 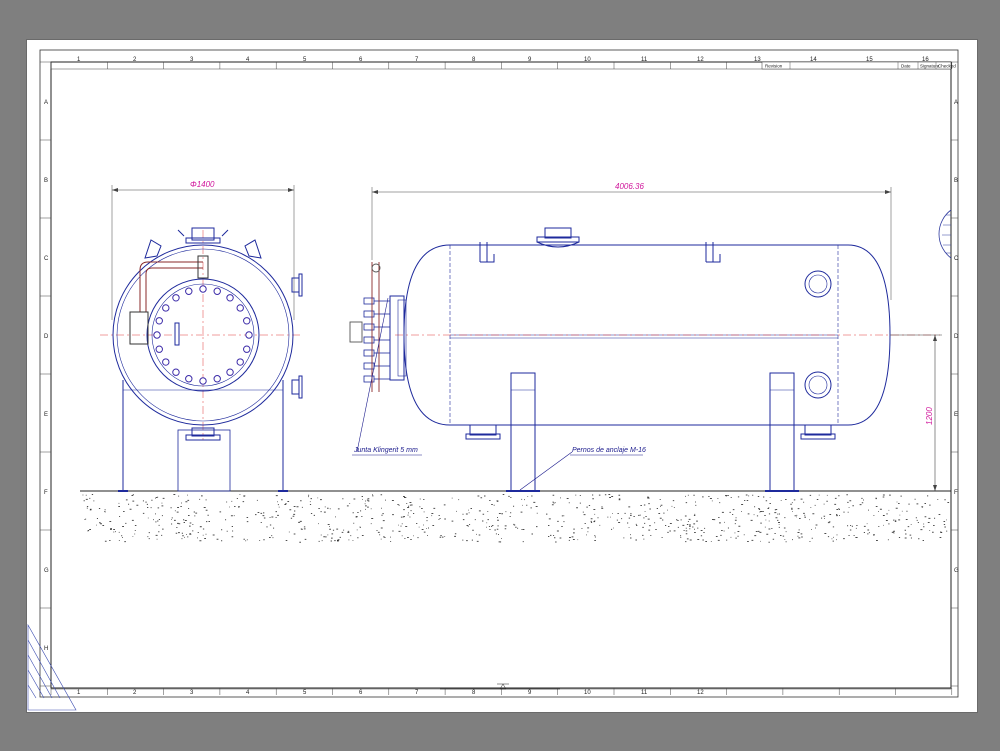 I want to click on col-label: 5, so click(x=305, y=693).